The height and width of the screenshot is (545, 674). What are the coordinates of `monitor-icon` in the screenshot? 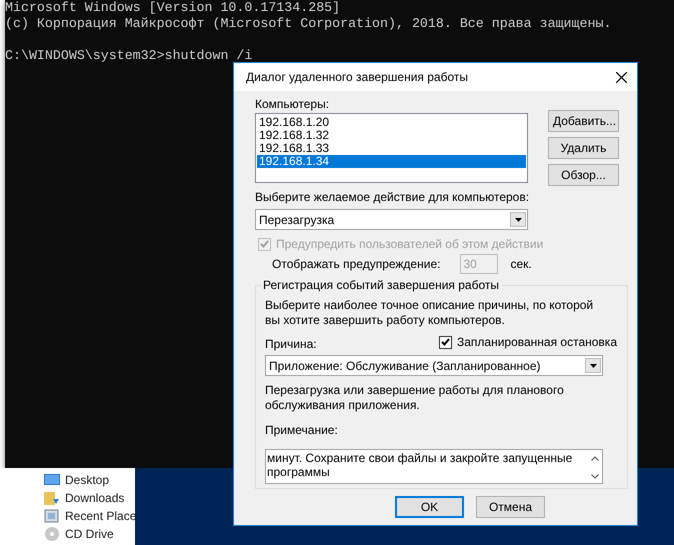 It's located at (52, 480).